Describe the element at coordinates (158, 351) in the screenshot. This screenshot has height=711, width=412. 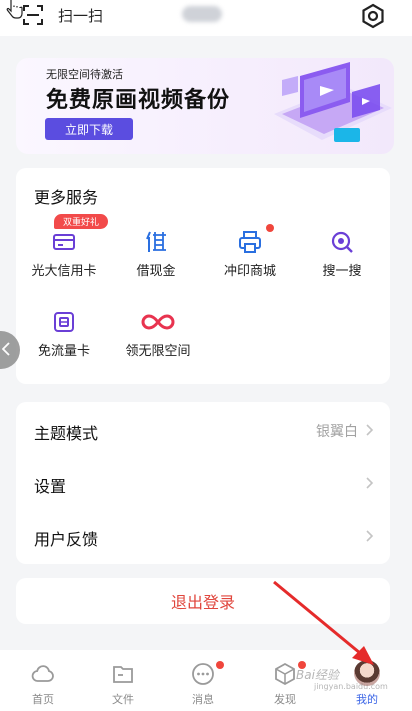
I see `service-label: 领无限空间` at that location.